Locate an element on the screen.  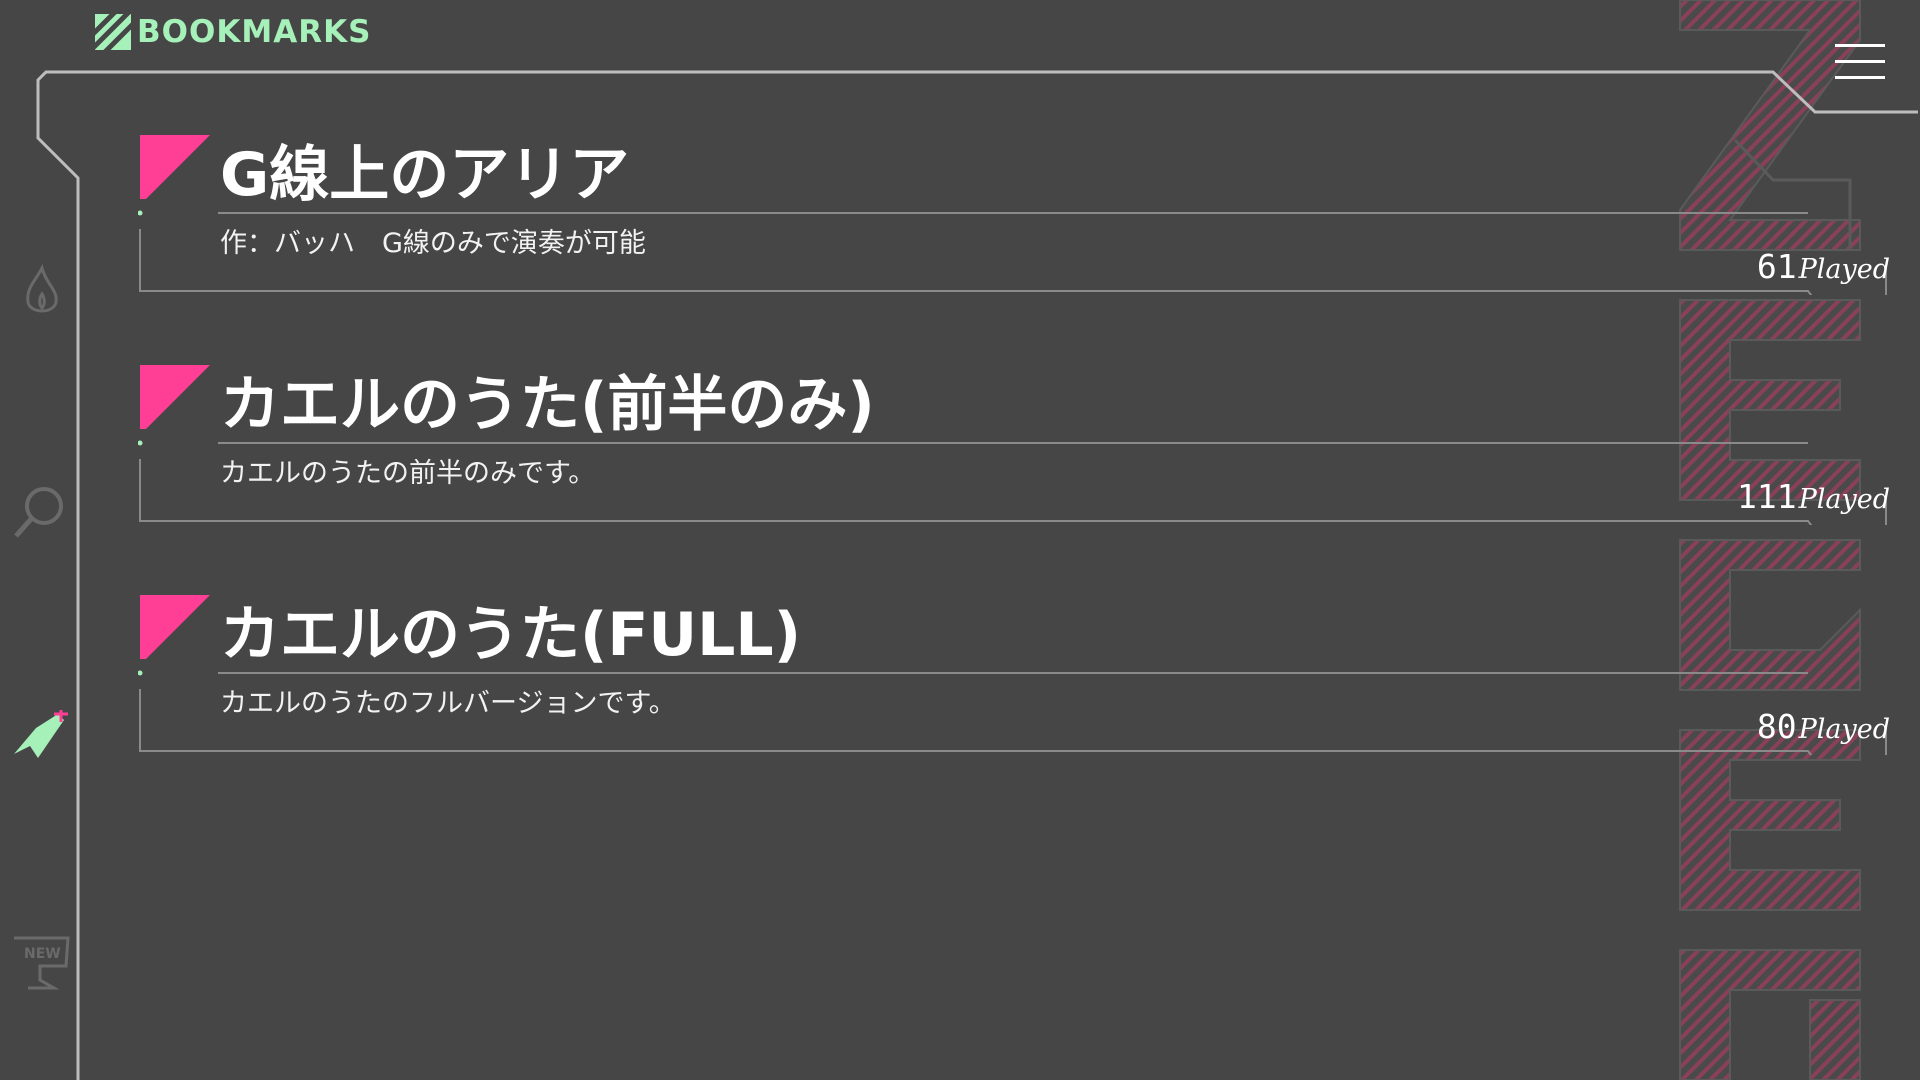
bookmark-icon is located at coordinates (41, 733).